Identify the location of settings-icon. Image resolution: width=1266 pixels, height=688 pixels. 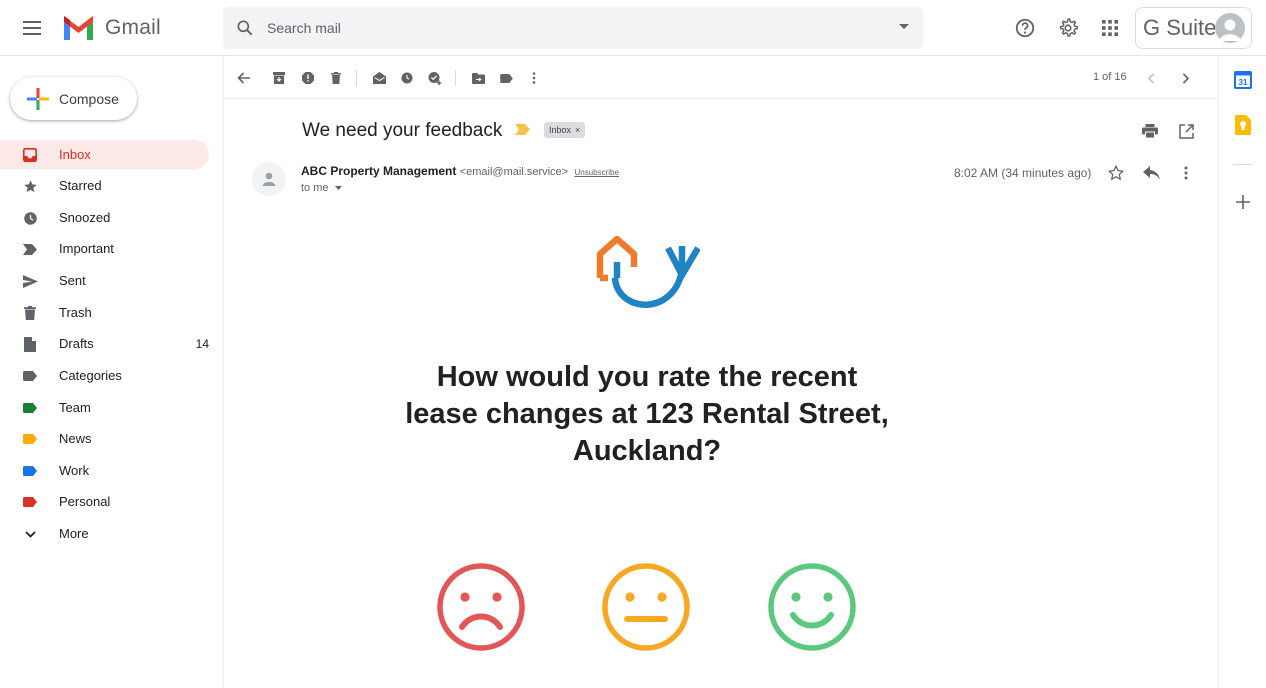
(1068, 27).